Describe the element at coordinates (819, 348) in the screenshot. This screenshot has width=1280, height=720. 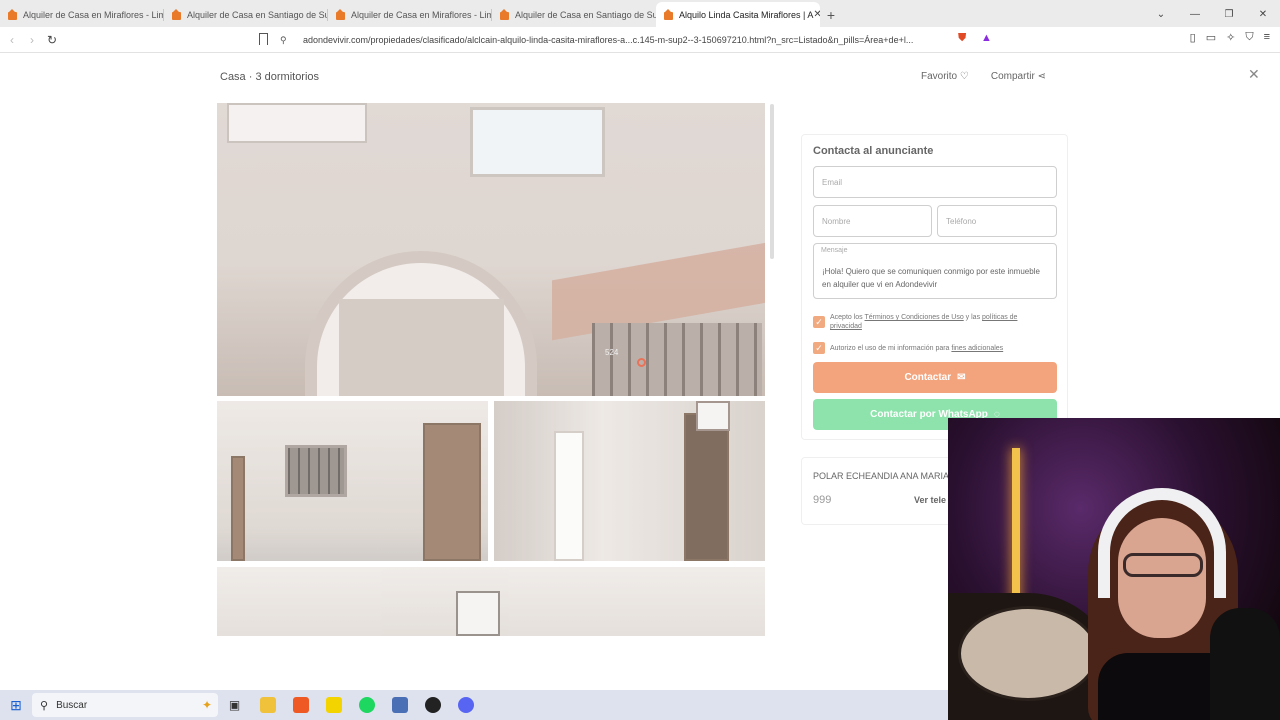
I see `authorize-checkbox: ✓` at that location.